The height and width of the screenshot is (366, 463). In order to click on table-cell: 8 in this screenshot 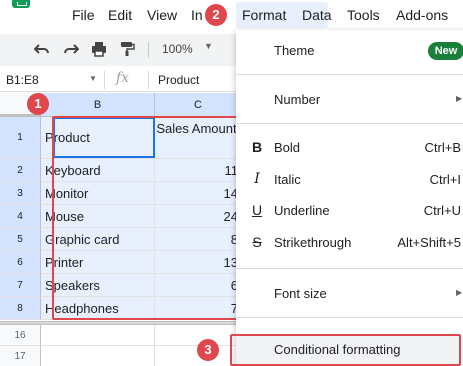, I will do `click(198, 239)`.